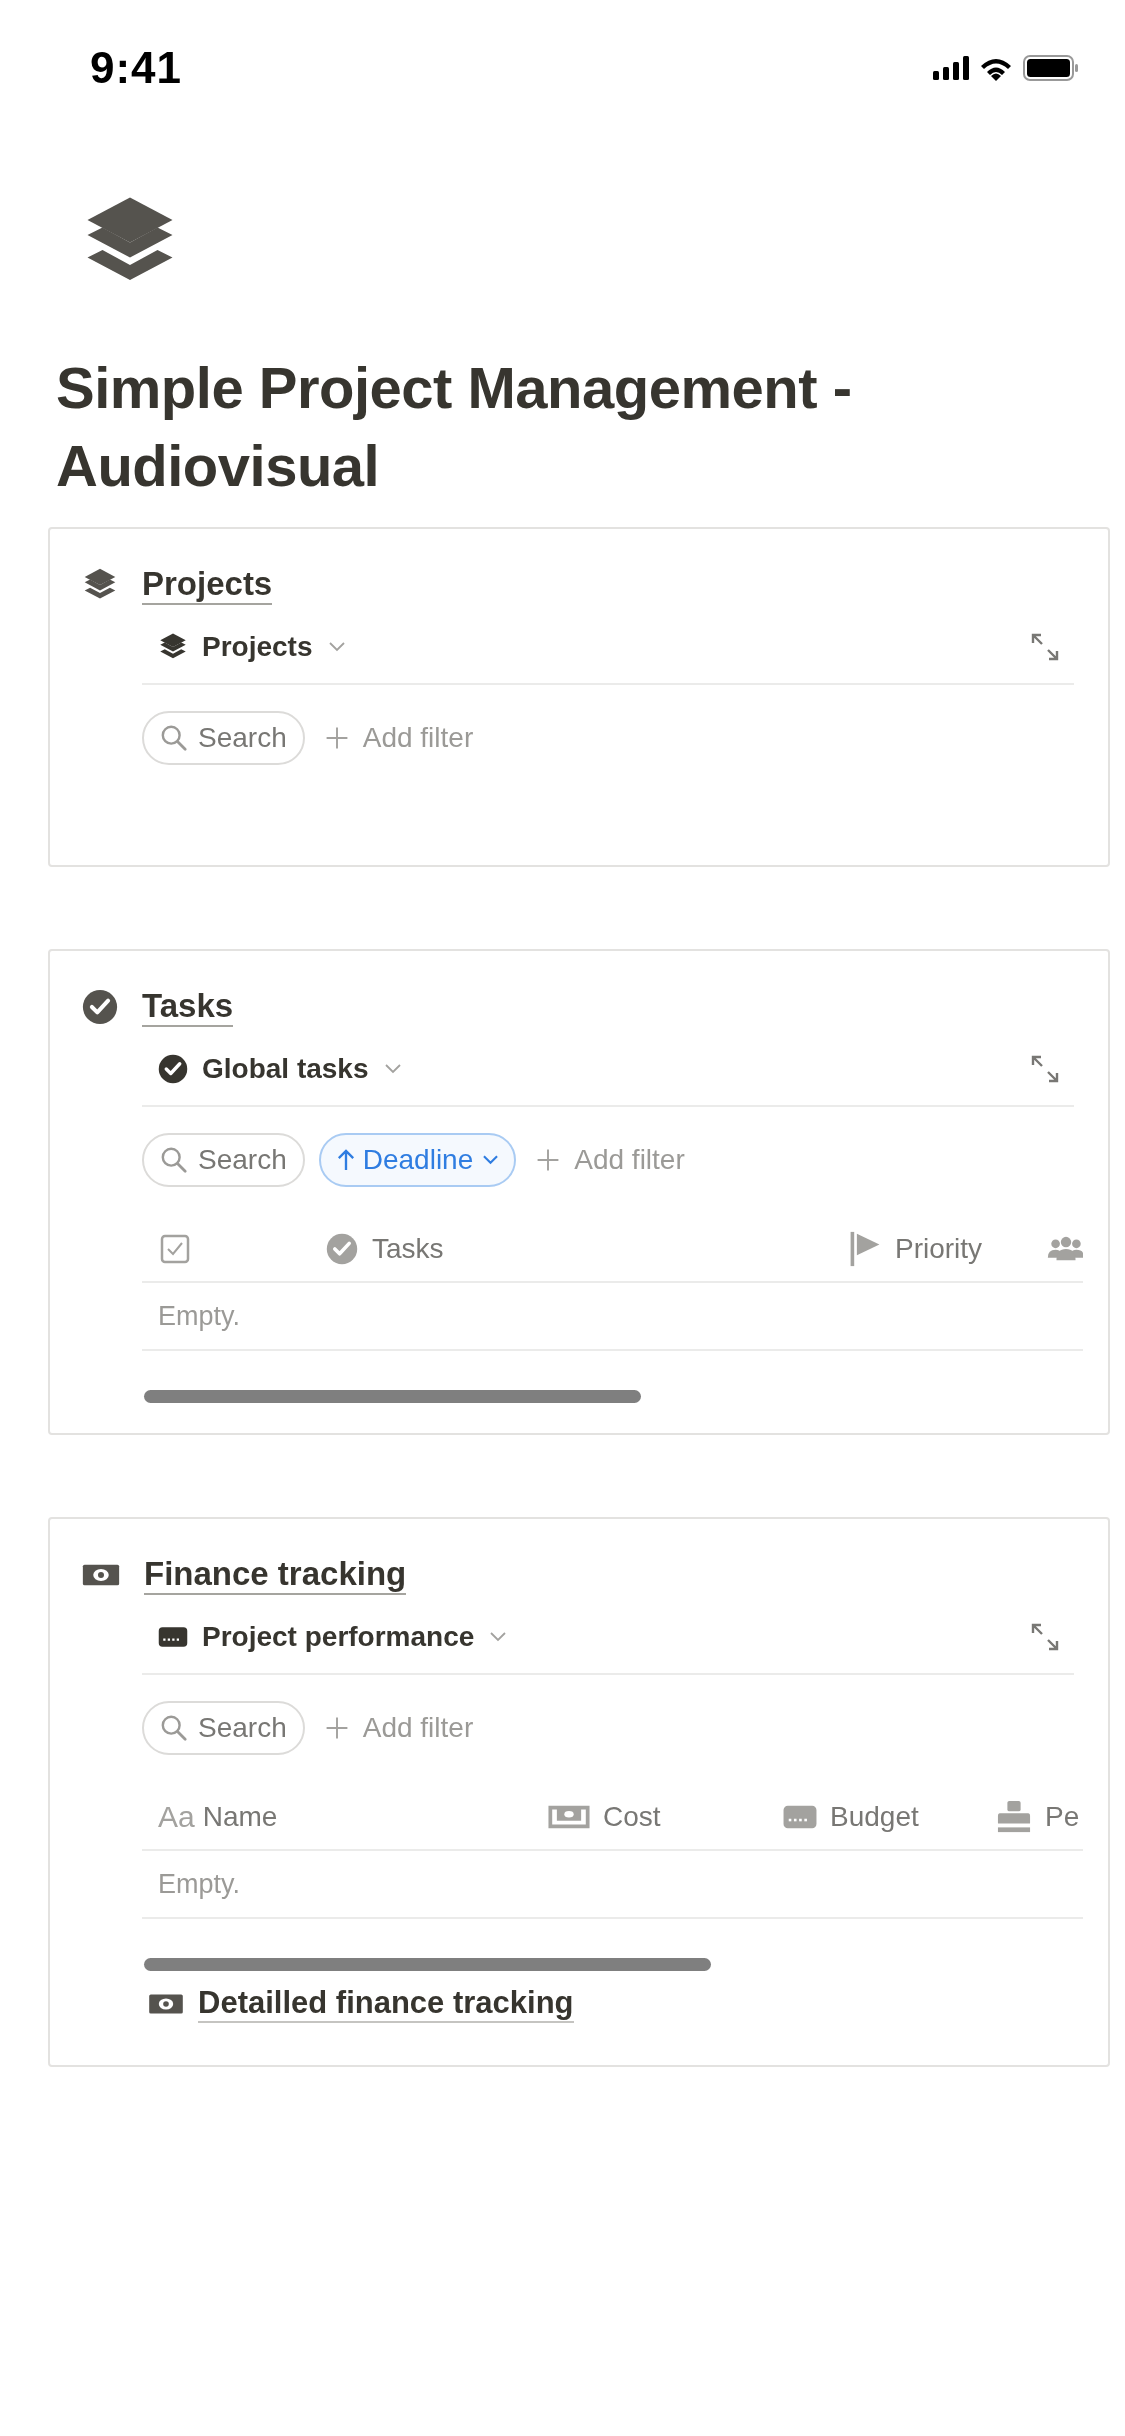  What do you see at coordinates (176, 1817) in the screenshot?
I see `text-type-icon: Aa` at bounding box center [176, 1817].